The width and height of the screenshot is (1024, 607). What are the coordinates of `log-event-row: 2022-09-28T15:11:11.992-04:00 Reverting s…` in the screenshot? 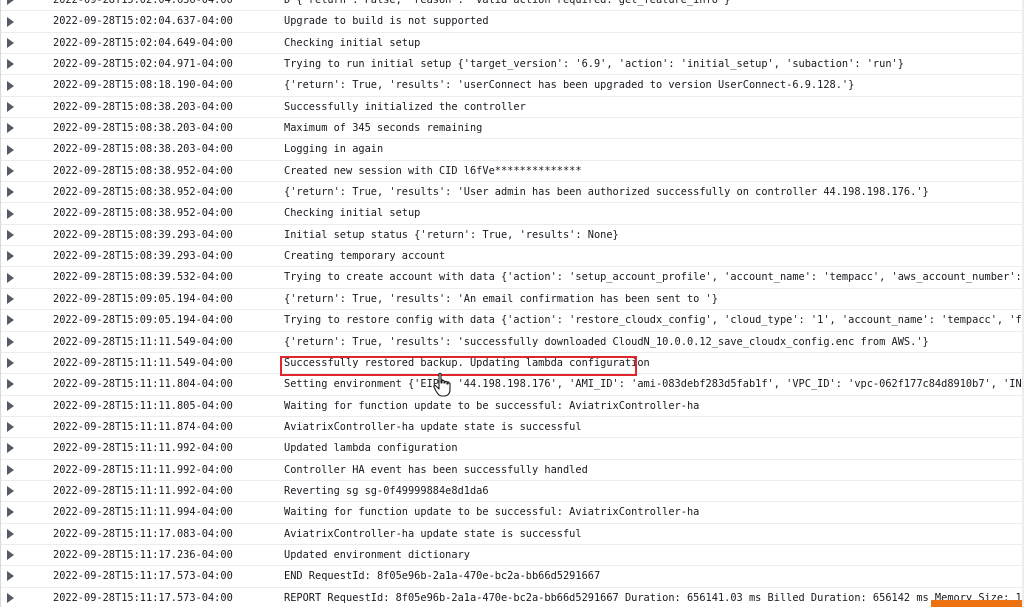 It's located at (512, 492).